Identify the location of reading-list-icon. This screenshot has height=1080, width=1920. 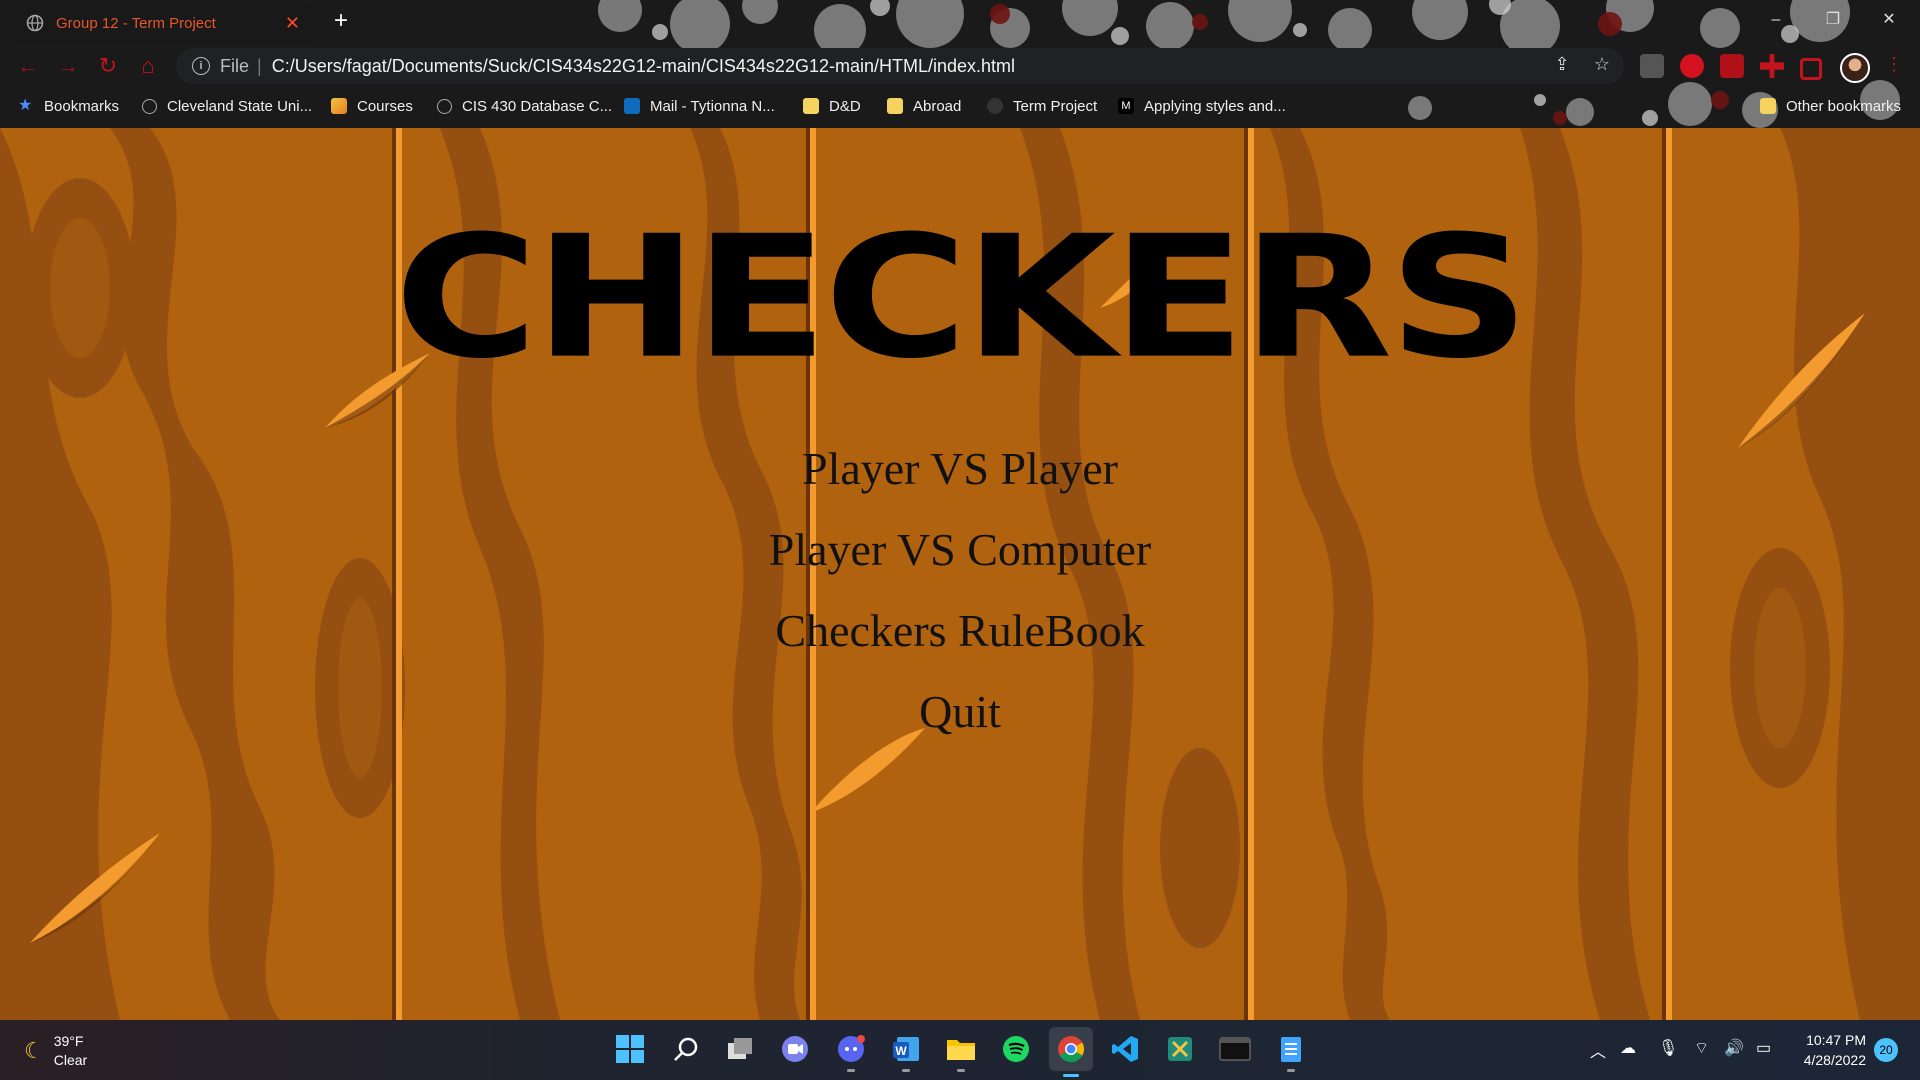
(1811, 69).